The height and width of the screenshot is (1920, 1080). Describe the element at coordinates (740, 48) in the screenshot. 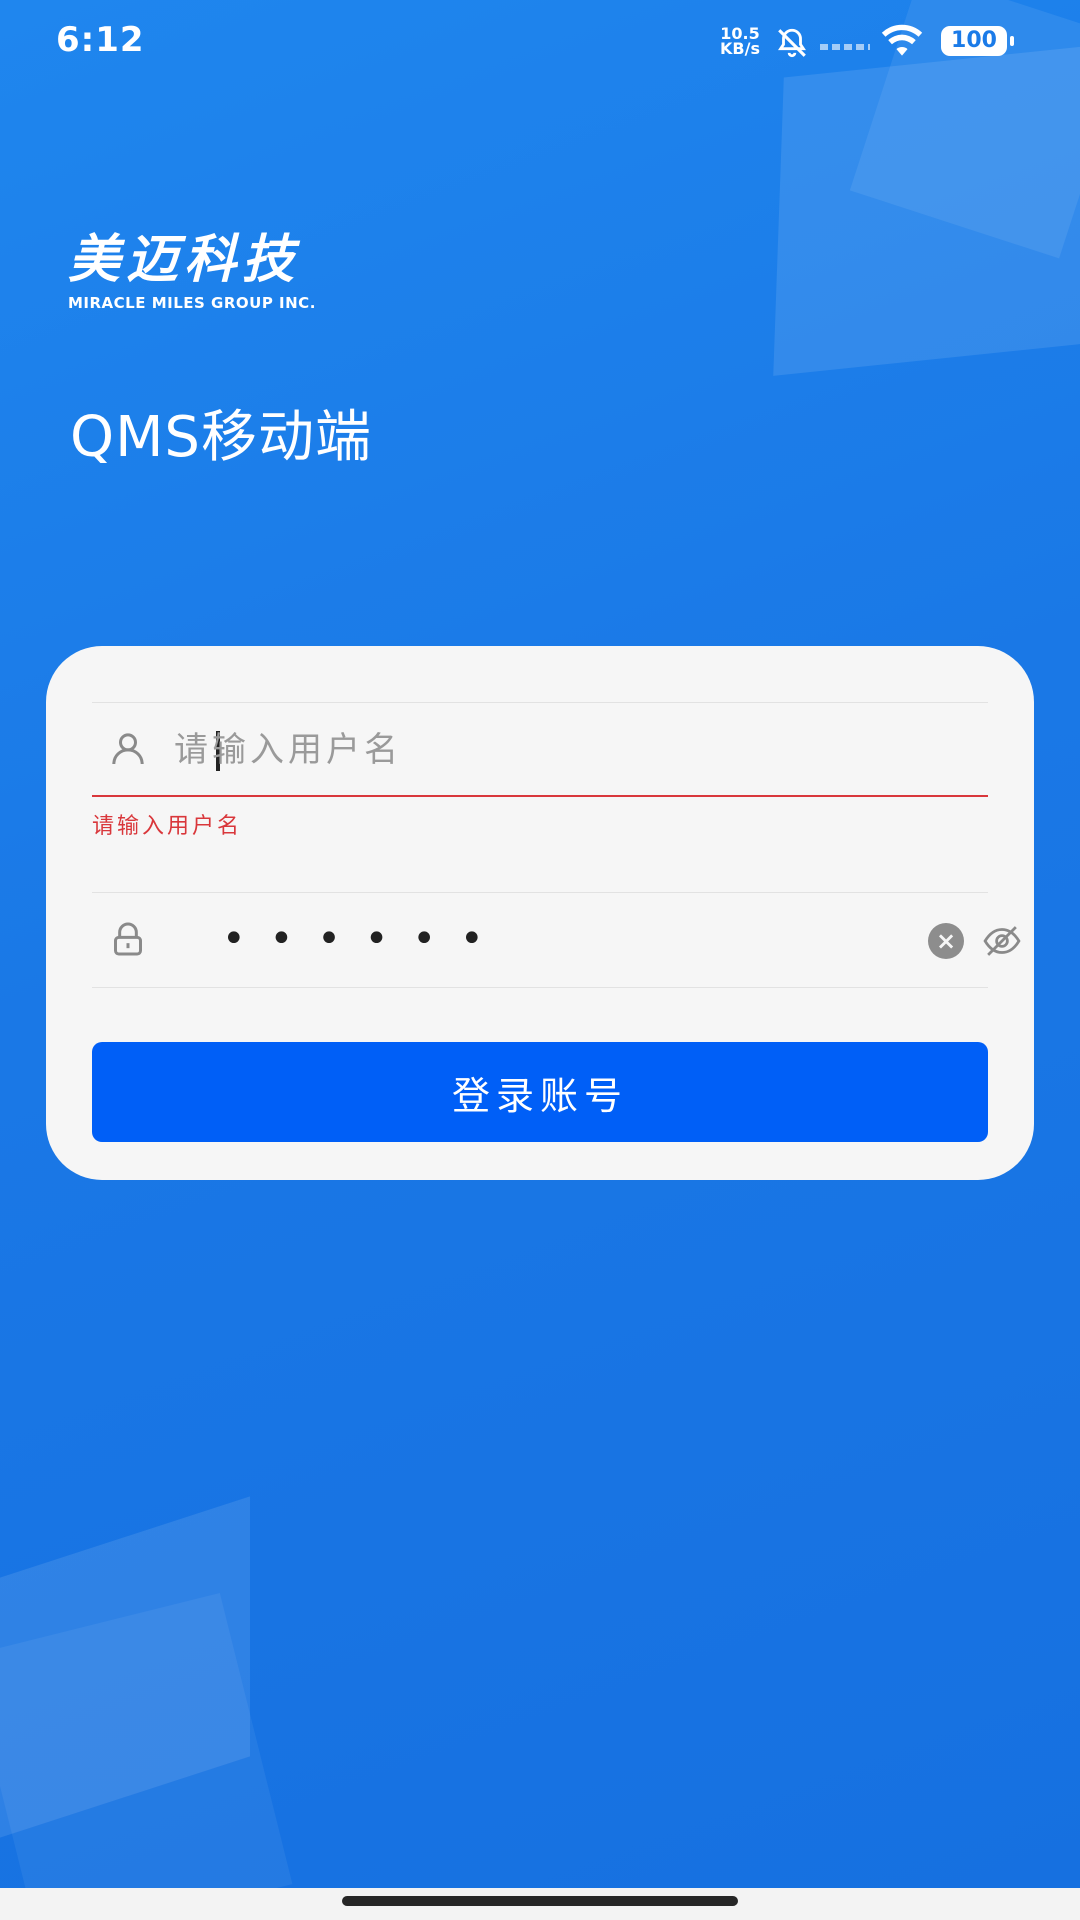

I see `network-speed-unit: KB/s` at that location.